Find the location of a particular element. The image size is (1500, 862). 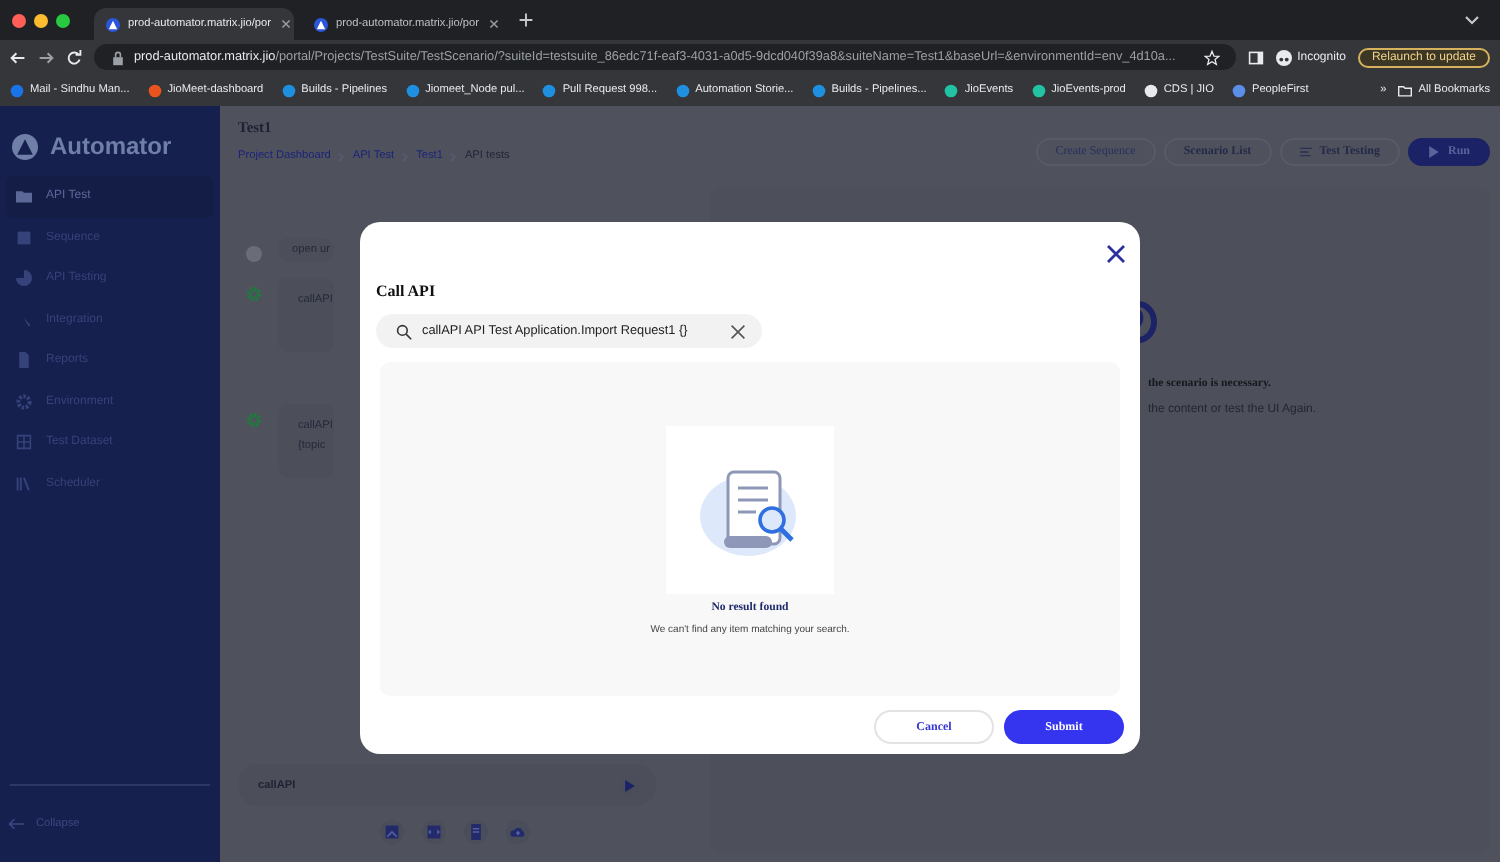

arrow-left-icon is located at coordinates (16, 824).